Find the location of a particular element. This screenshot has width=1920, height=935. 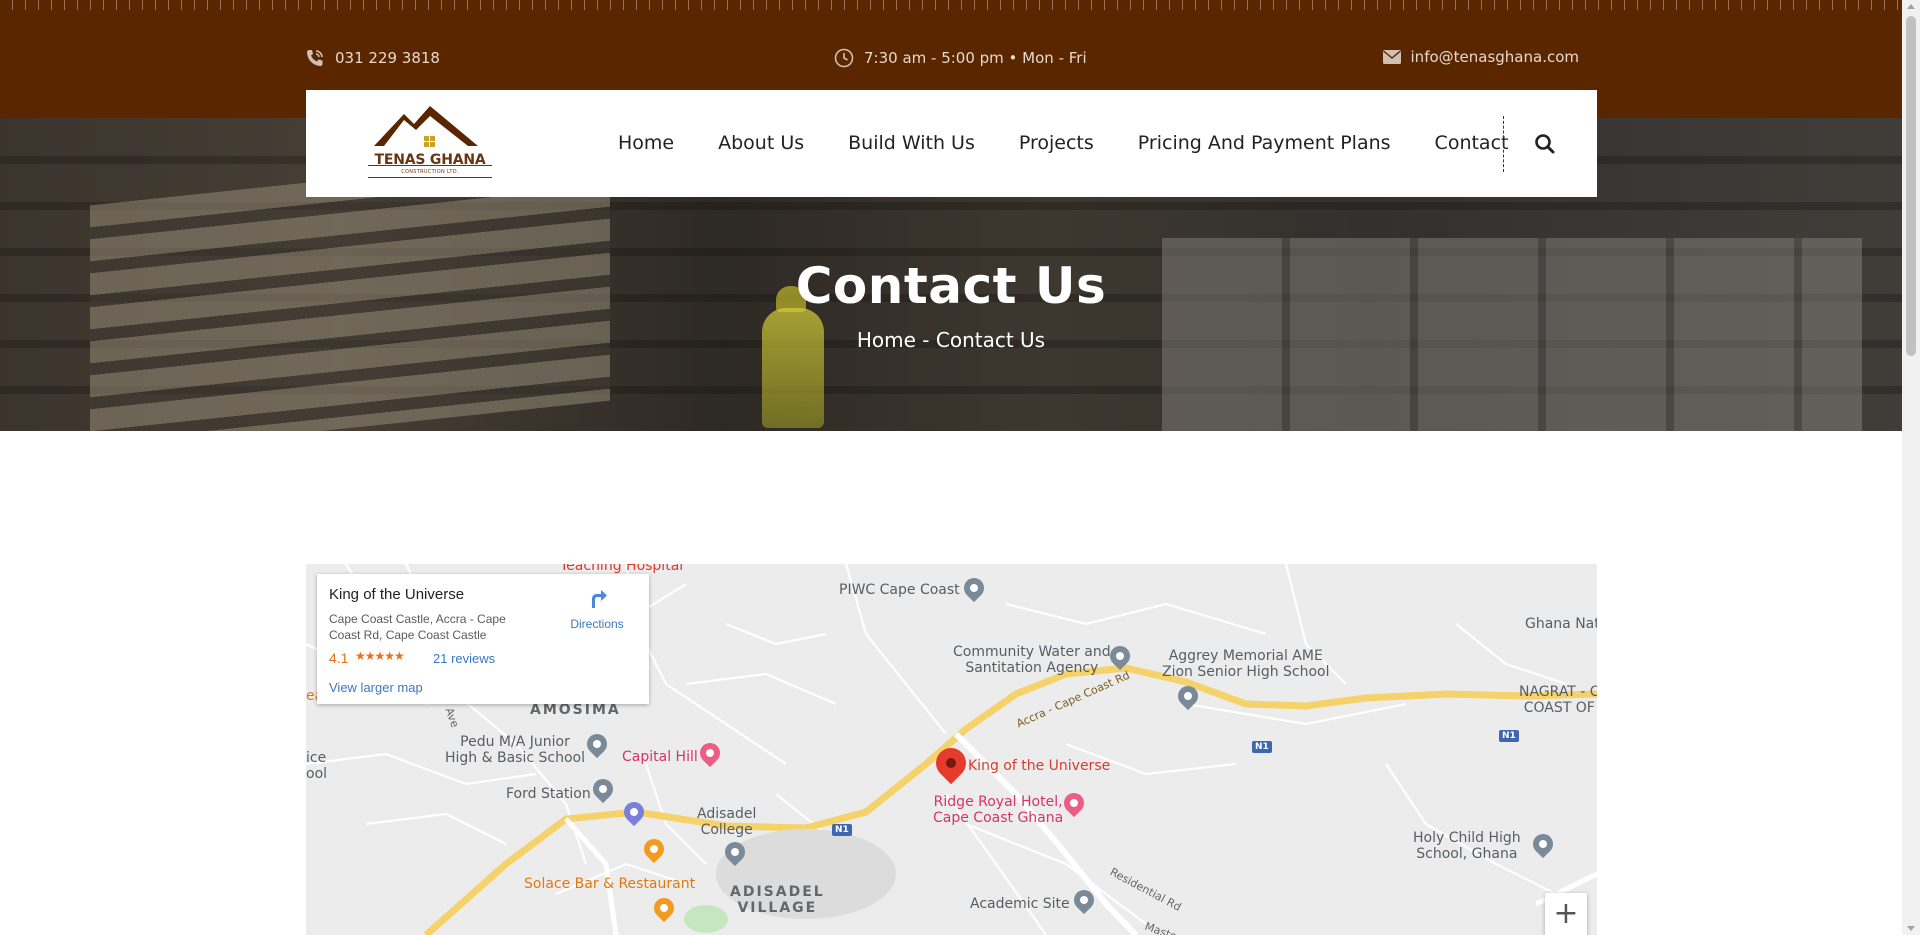

breadcrumb: Home - Contact Us is located at coordinates (951, 340).